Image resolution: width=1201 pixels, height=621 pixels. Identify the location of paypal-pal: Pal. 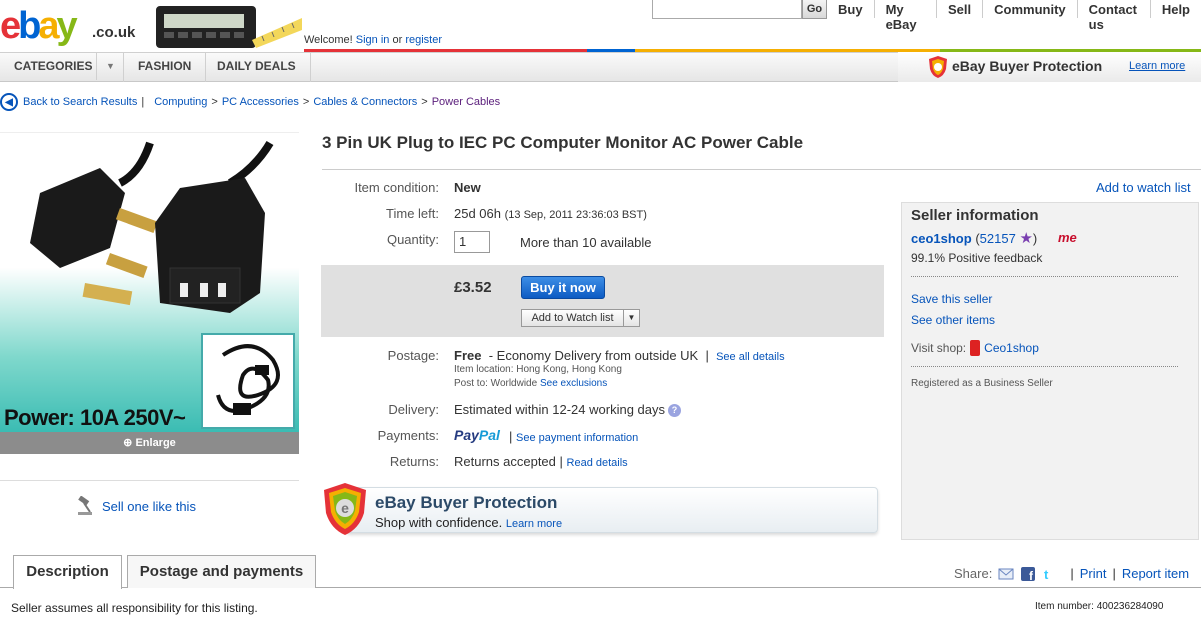
(489, 435).